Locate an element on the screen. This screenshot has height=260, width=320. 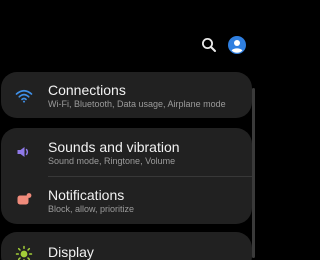
settings-item-title: Display is located at coordinates (71, 252).